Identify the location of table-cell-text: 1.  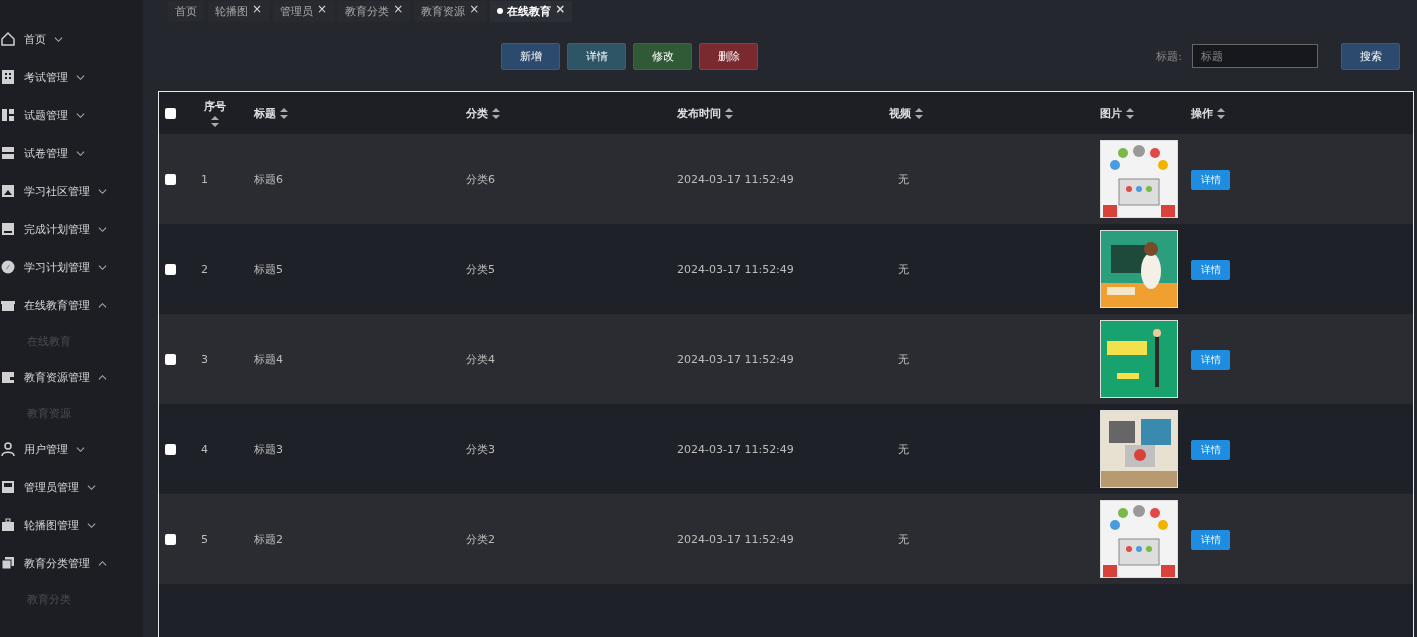
(205, 179).